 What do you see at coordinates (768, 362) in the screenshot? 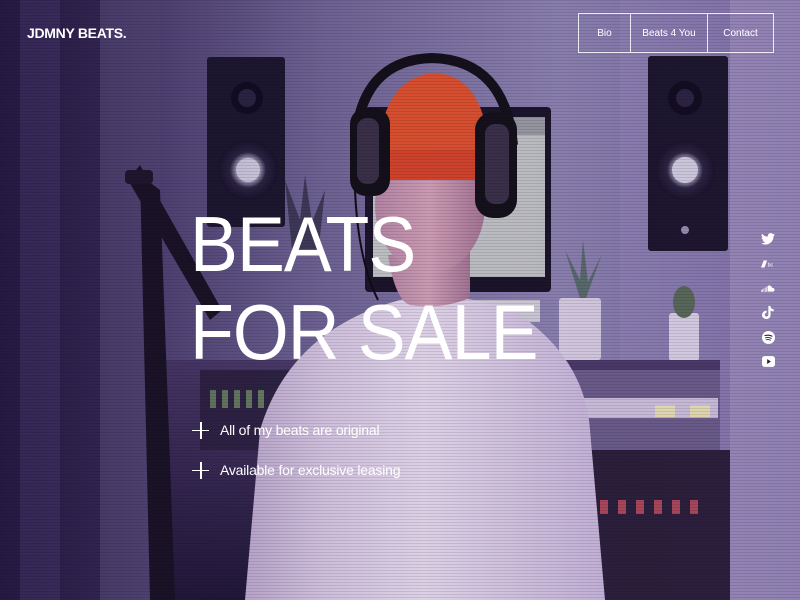
I see `youtube-icon` at bounding box center [768, 362].